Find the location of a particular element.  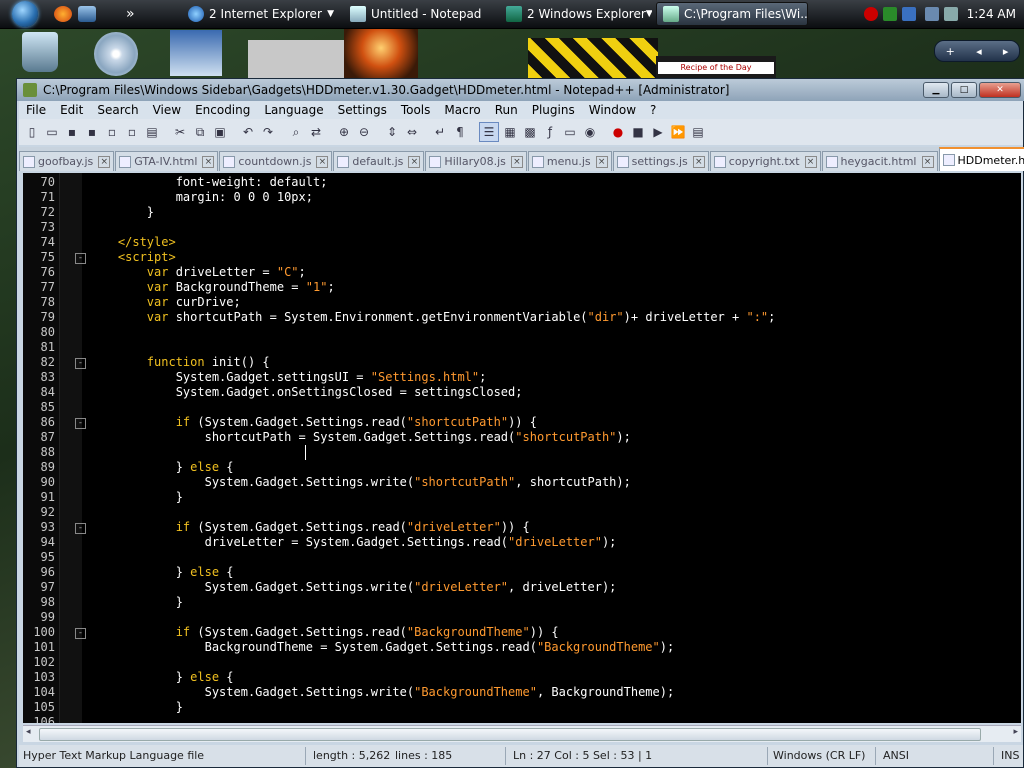

sync-vertical-icon: ⇕ is located at coordinates (392, 132).